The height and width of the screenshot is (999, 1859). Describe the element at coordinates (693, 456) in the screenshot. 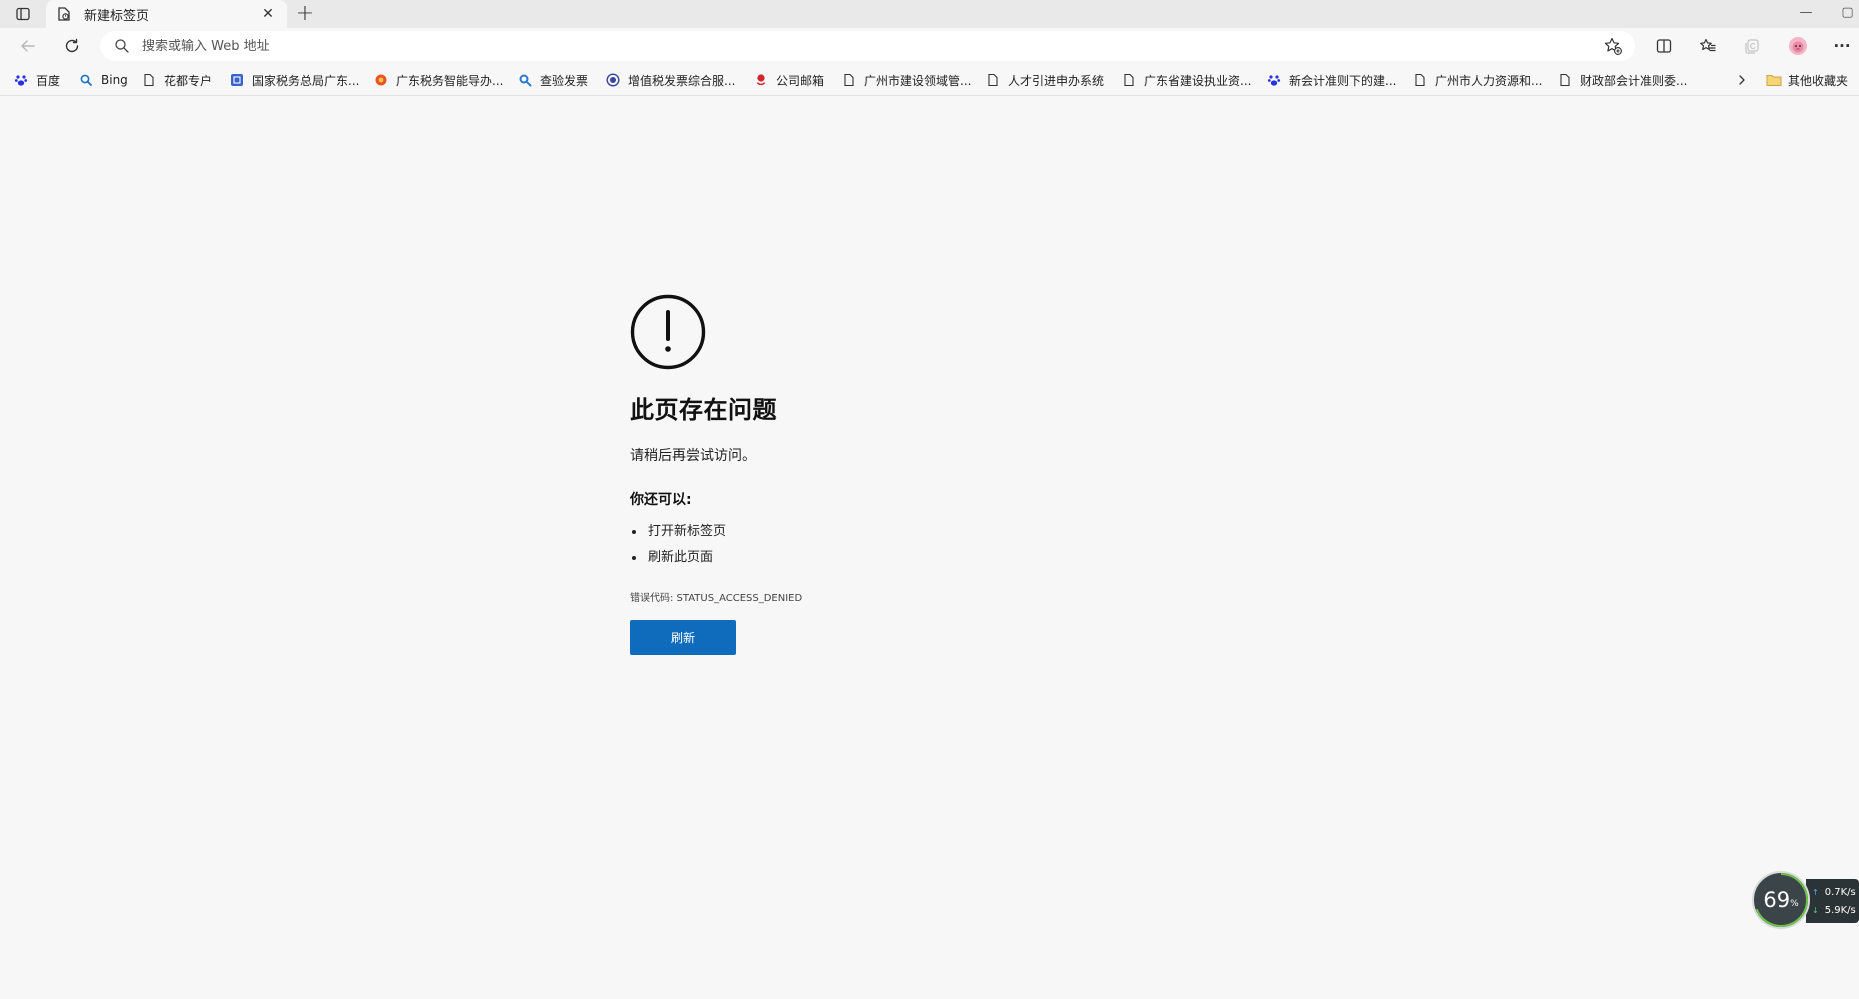

I see `error-subtitle: 请稍后再尝试访问。` at that location.